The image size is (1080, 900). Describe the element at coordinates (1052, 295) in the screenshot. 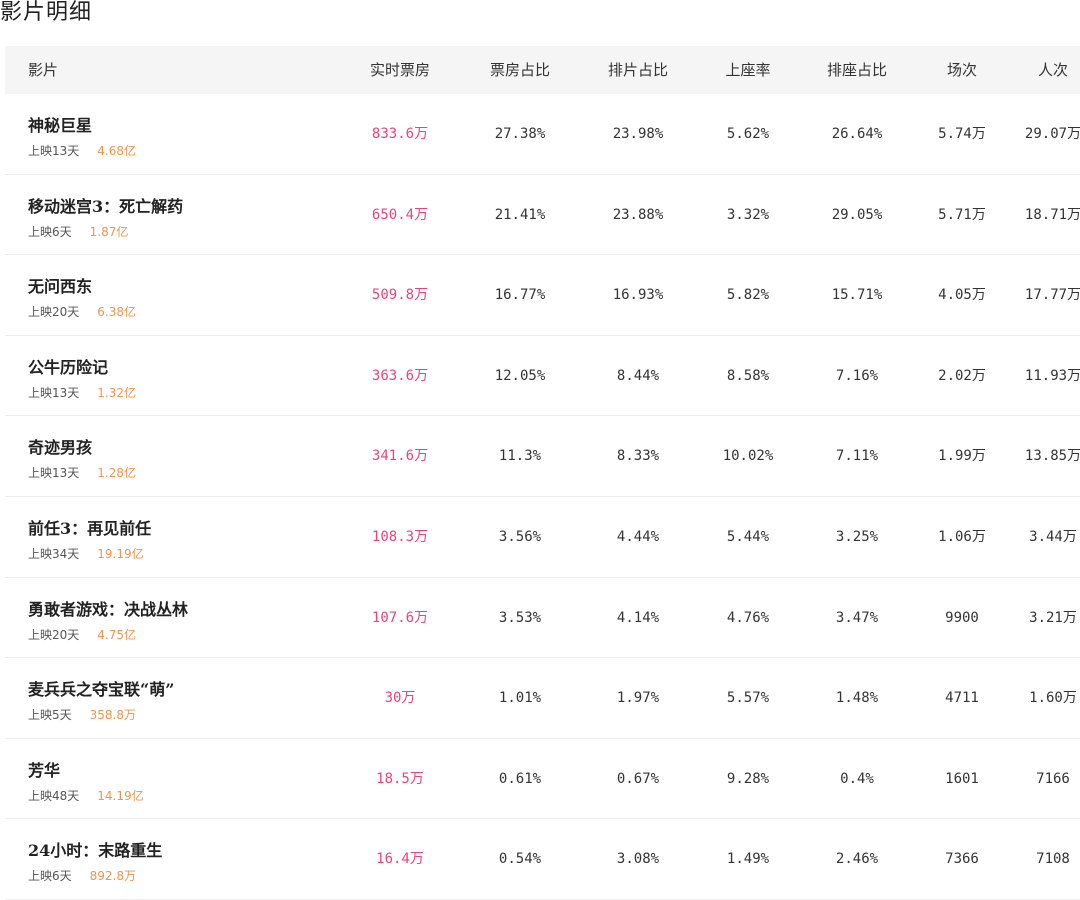

I see `audience-cell: 17.77万` at that location.